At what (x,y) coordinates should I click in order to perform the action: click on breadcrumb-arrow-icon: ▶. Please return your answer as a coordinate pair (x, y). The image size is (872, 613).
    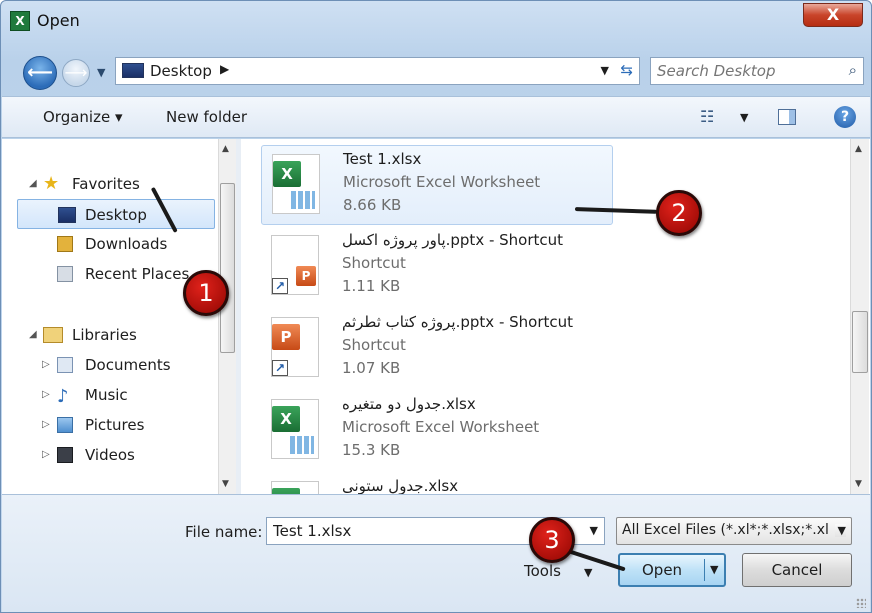
    Looking at the image, I should click on (224, 69).